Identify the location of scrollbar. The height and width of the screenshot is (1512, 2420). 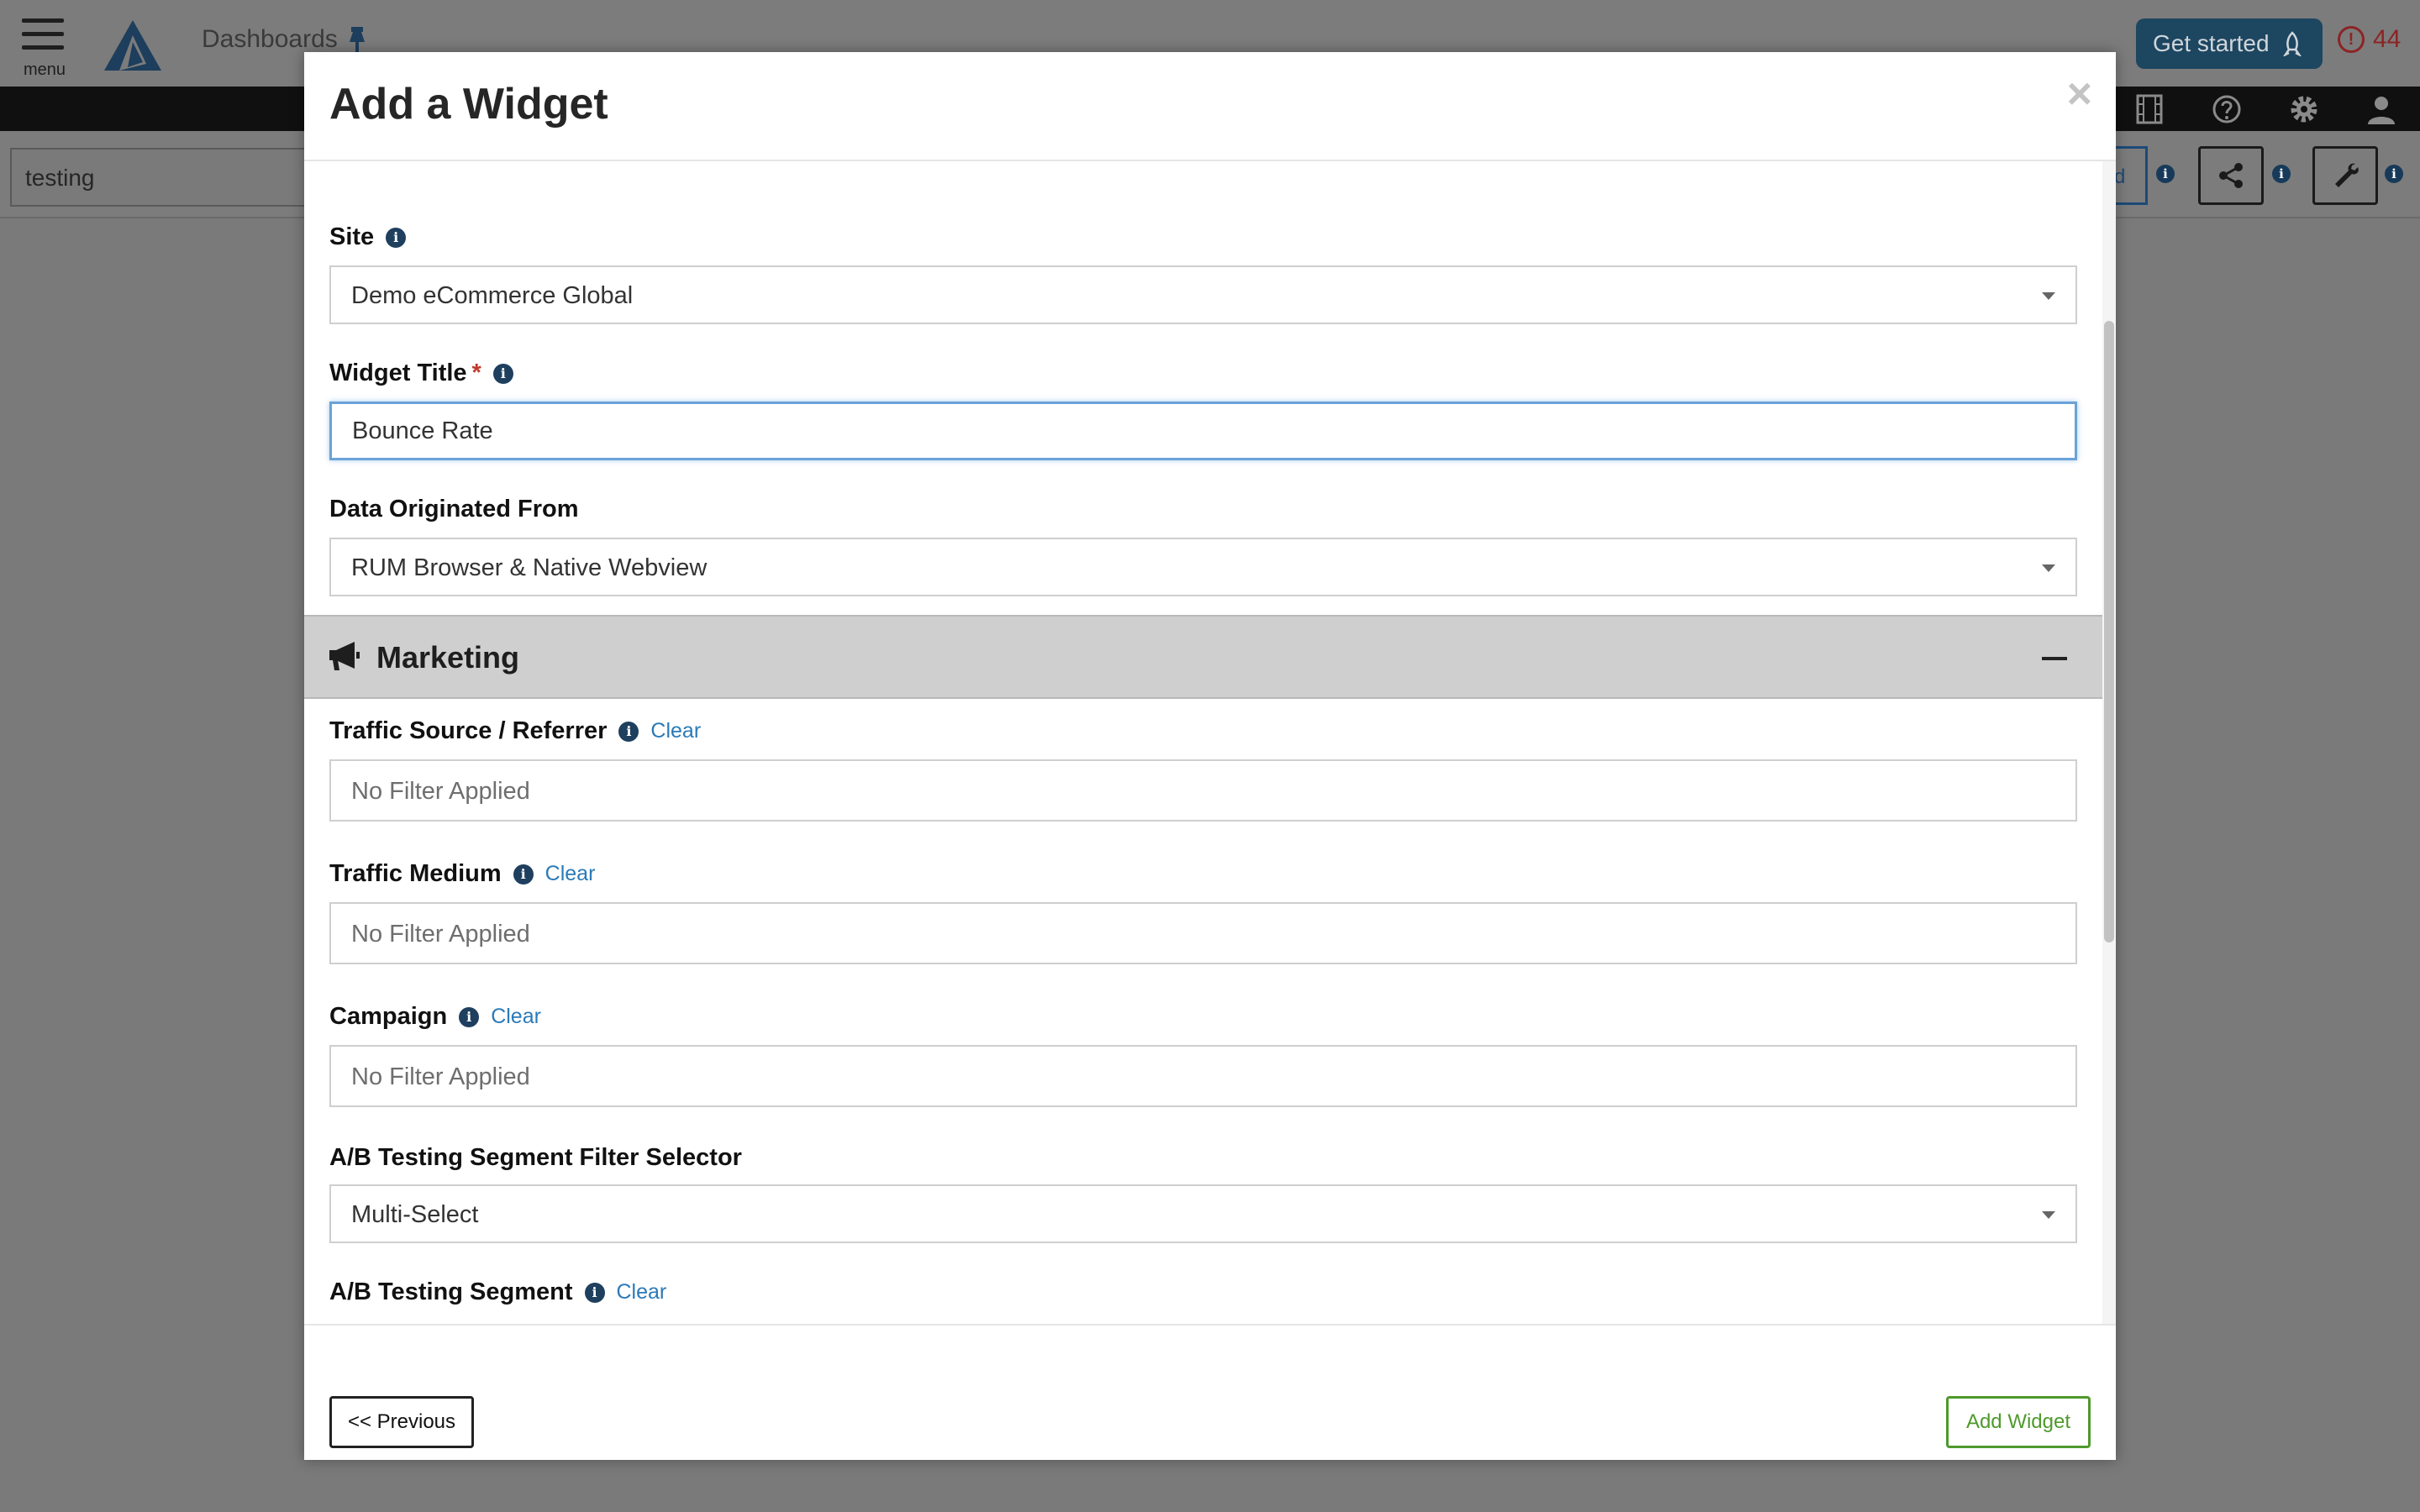
(2109, 742).